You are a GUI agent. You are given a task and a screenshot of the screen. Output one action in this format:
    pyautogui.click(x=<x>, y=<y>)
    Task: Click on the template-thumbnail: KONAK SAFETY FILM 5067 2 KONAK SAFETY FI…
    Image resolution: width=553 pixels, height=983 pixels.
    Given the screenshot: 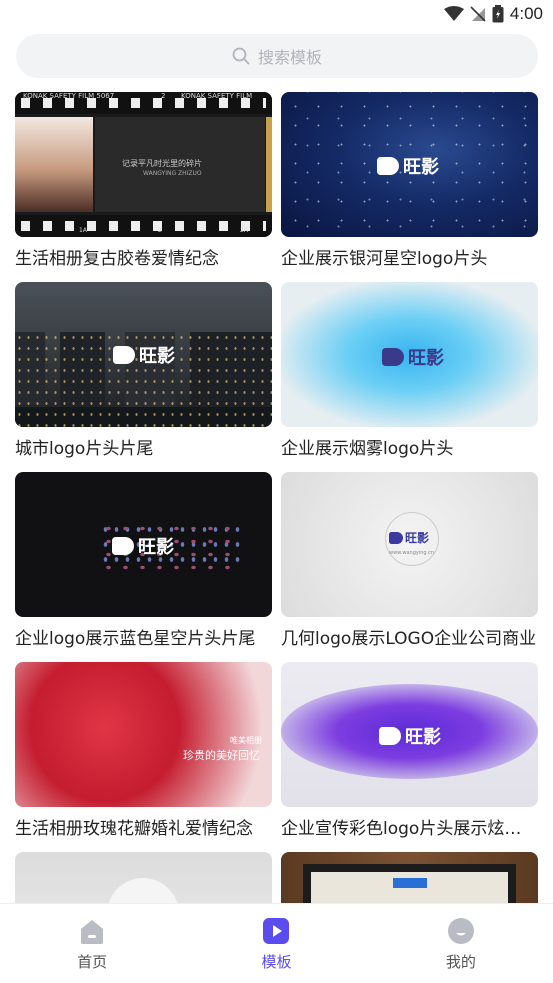 What is the action you would take?
    pyautogui.click(x=143, y=164)
    